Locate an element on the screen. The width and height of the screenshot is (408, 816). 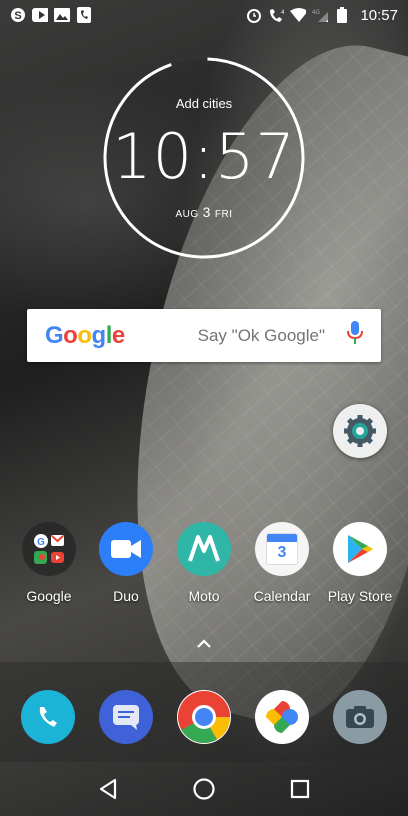
moto-icon is located at coordinates (204, 549).